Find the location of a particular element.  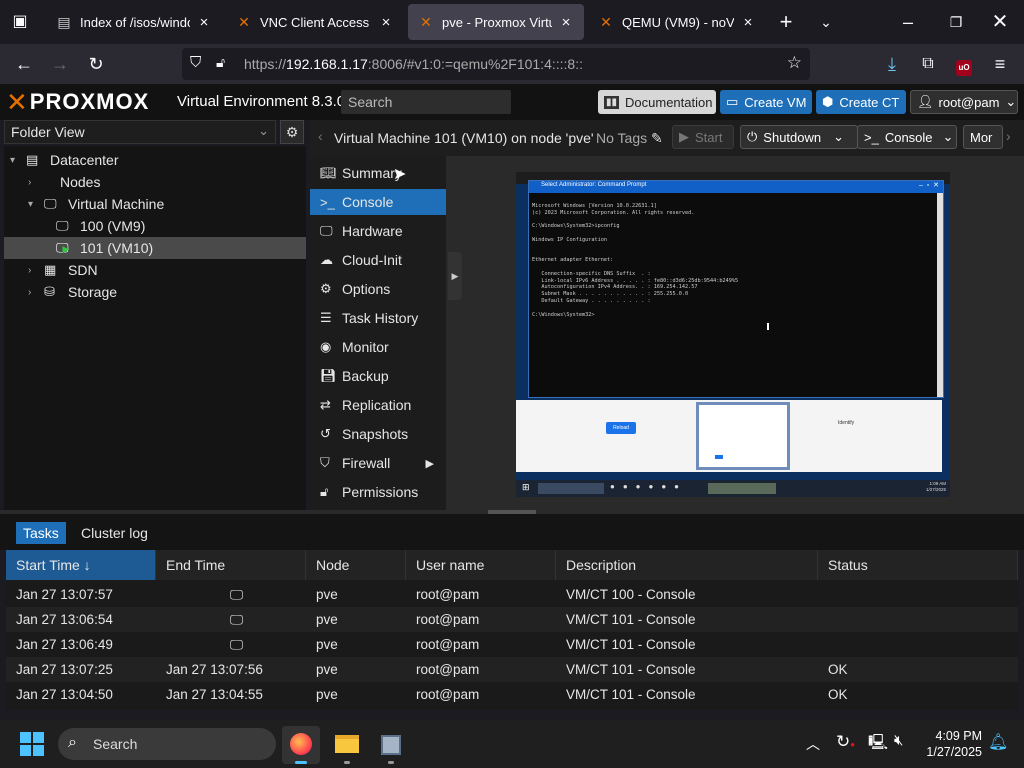

tree-item-storage: › ⛁ Storage is located at coordinates (155, 292).